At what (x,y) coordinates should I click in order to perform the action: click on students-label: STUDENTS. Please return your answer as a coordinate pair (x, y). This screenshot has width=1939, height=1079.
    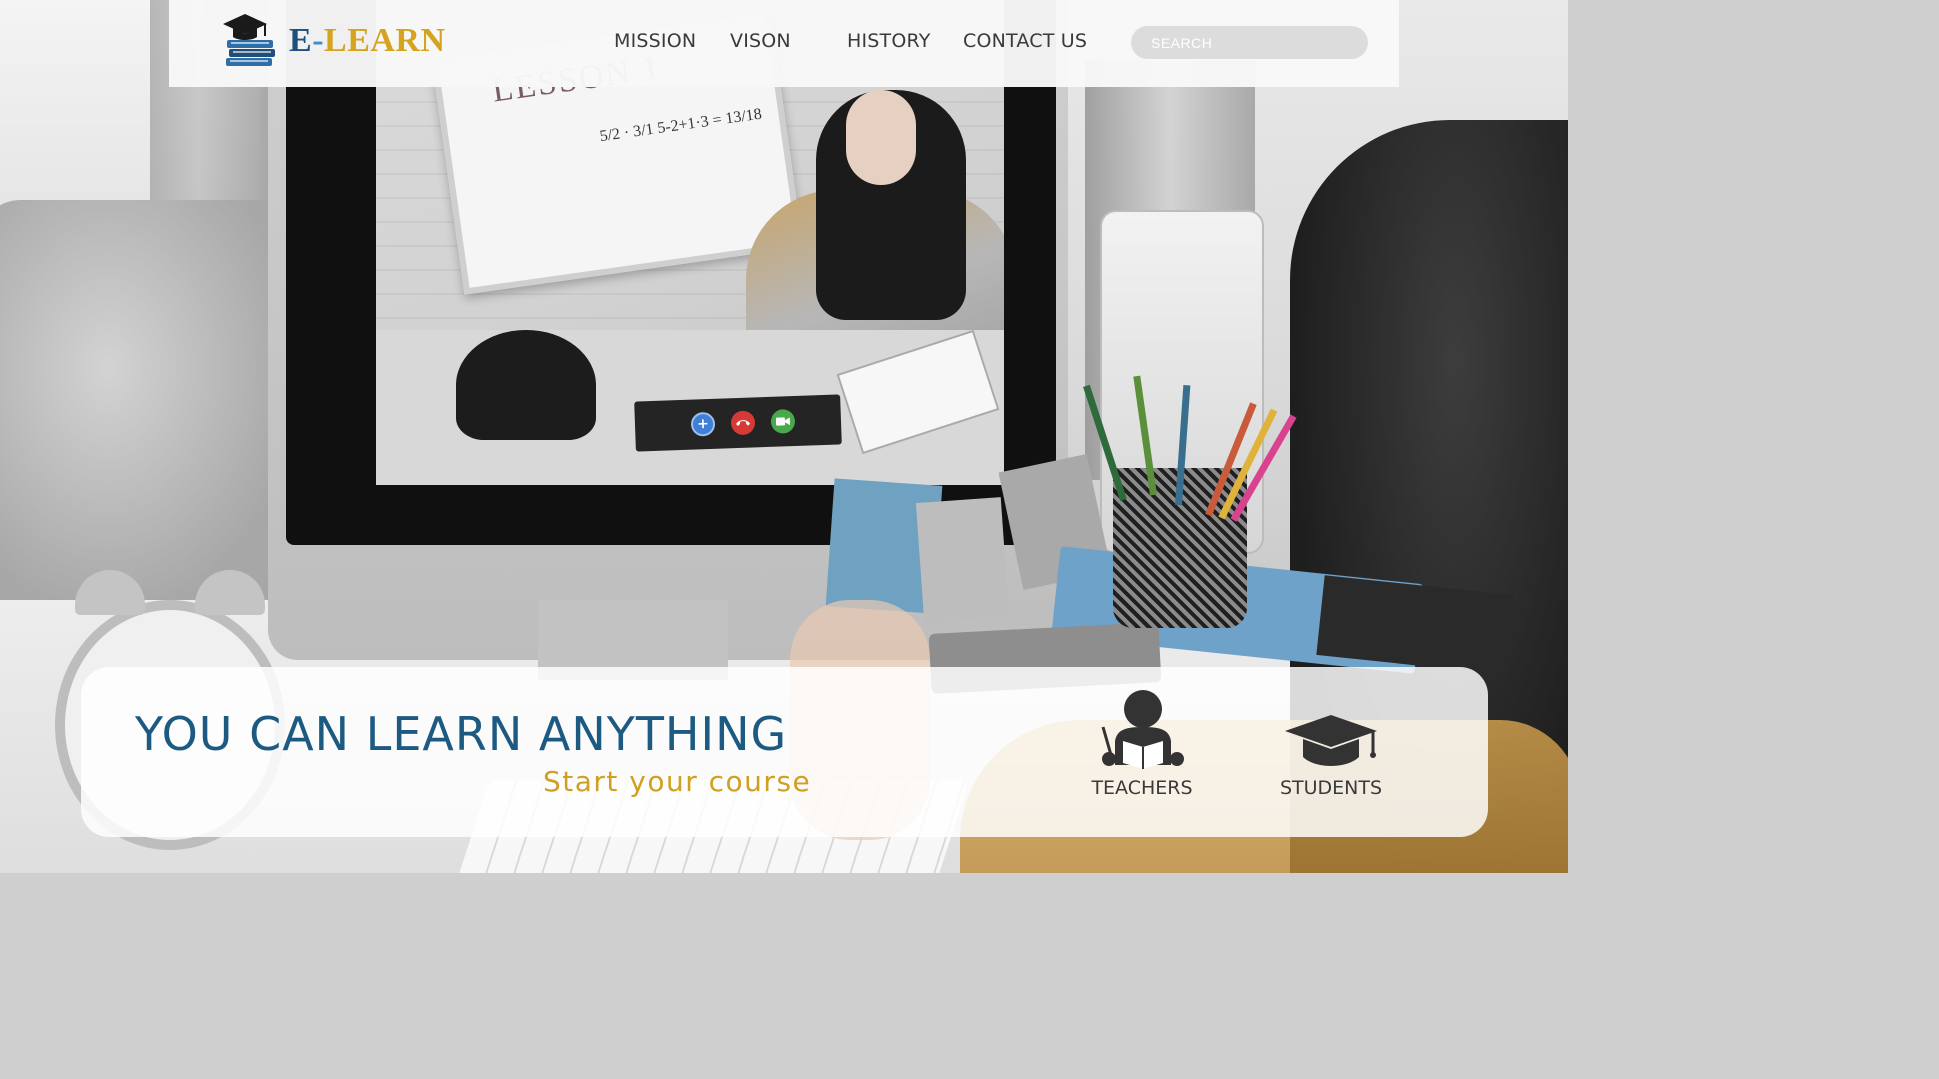
    Looking at the image, I should click on (1331, 788).